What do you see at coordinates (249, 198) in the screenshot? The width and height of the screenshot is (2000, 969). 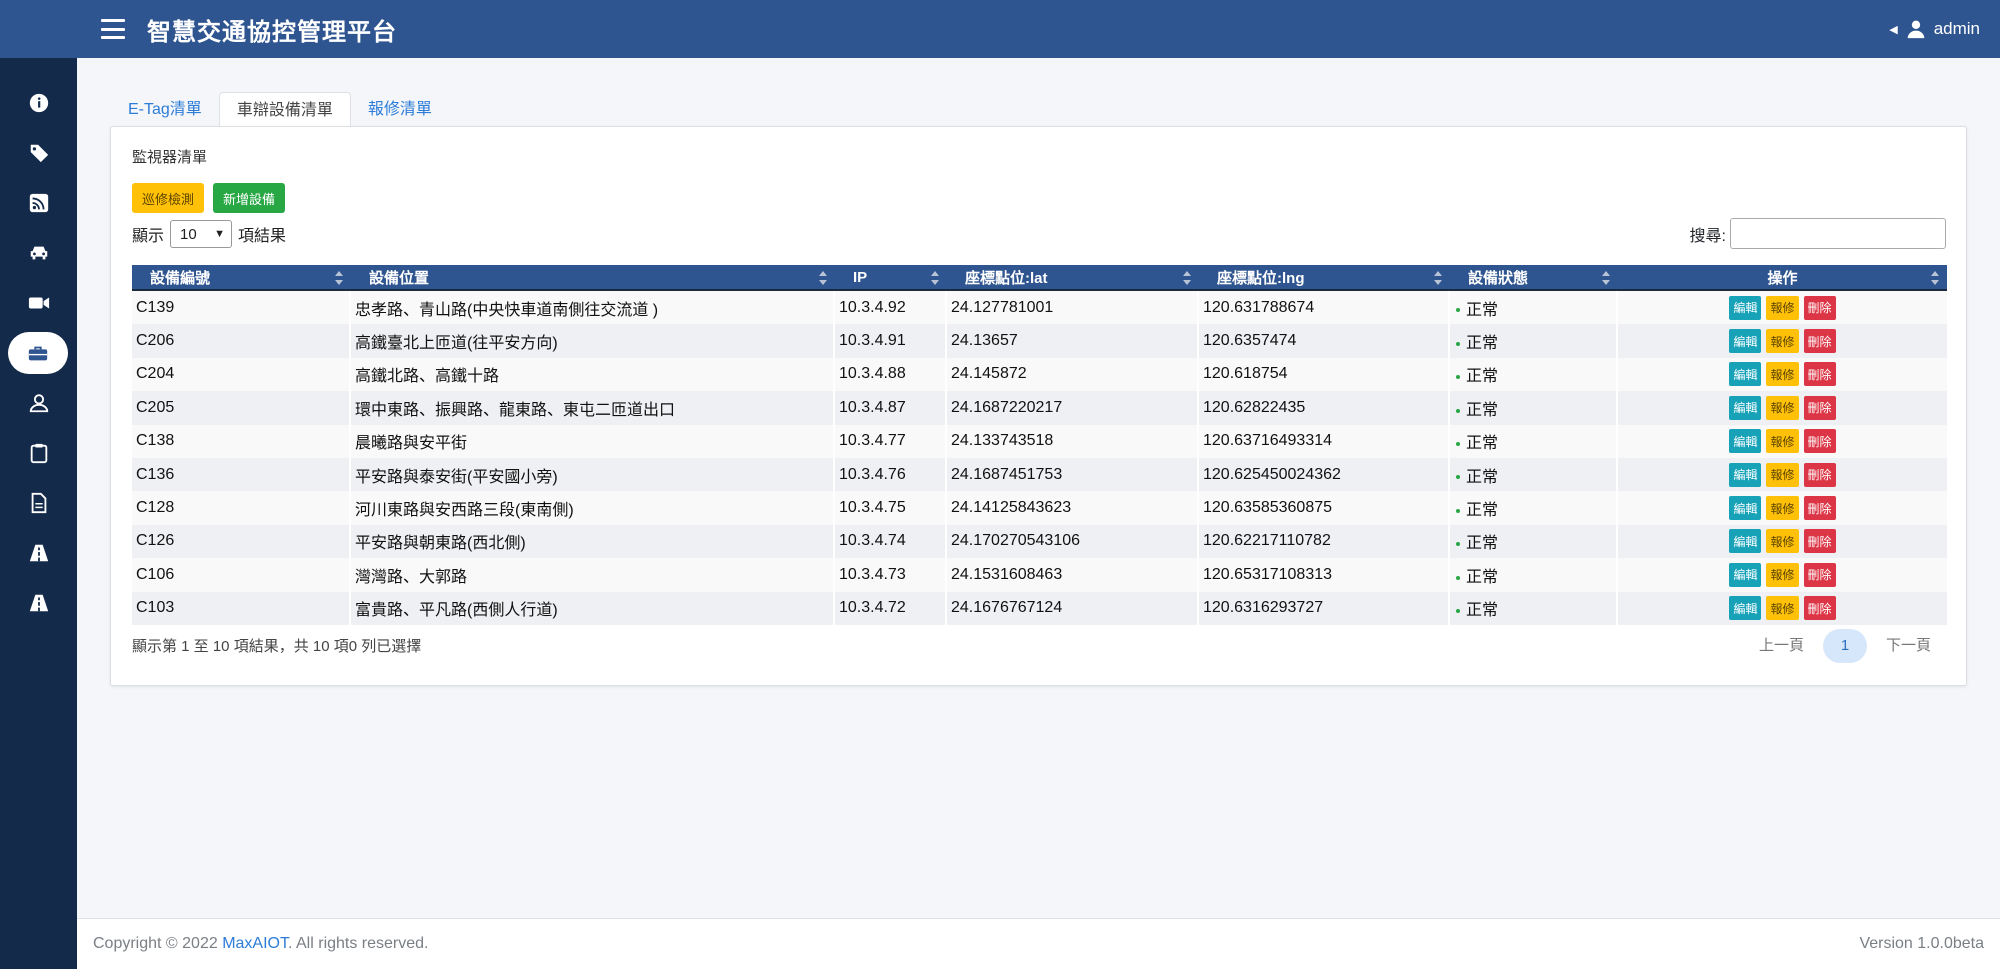 I see `add-device-button: 新增設備` at bounding box center [249, 198].